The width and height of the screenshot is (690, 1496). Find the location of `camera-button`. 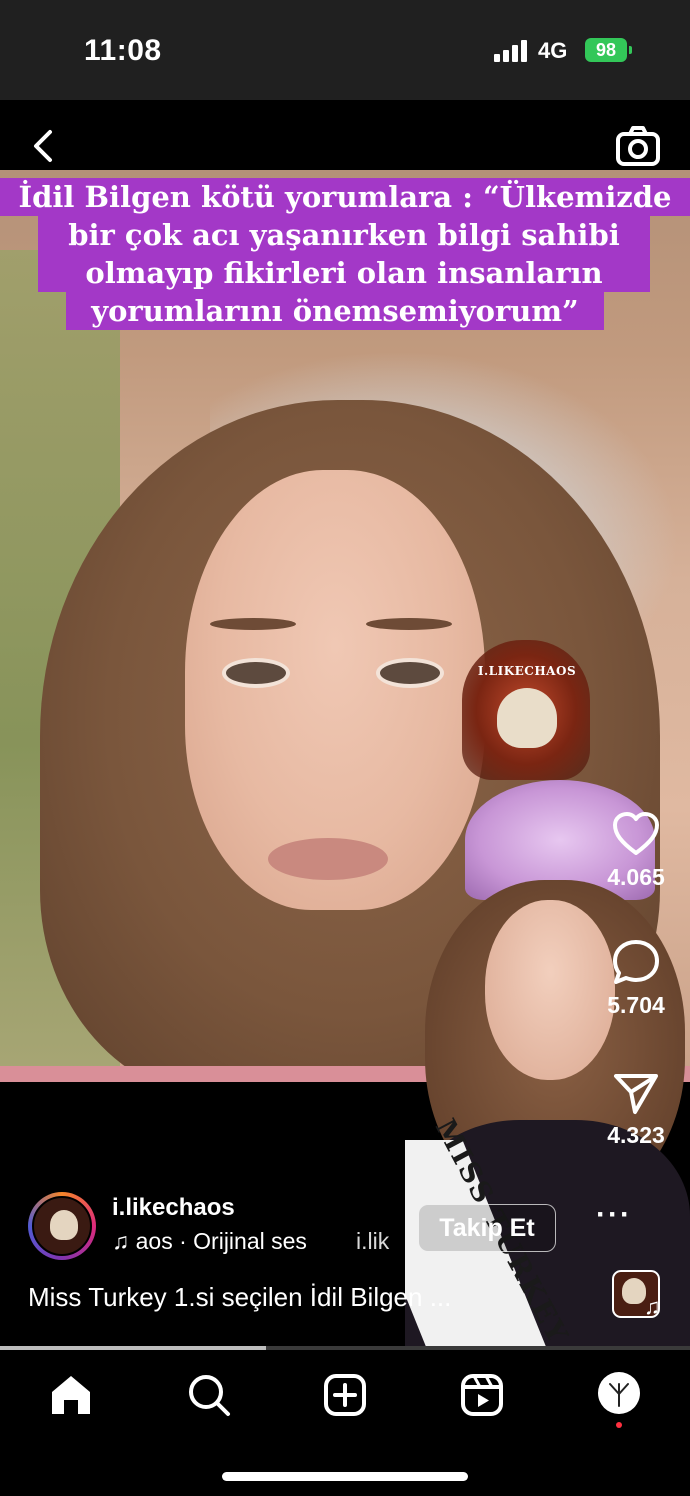

camera-button is located at coordinates (638, 146).